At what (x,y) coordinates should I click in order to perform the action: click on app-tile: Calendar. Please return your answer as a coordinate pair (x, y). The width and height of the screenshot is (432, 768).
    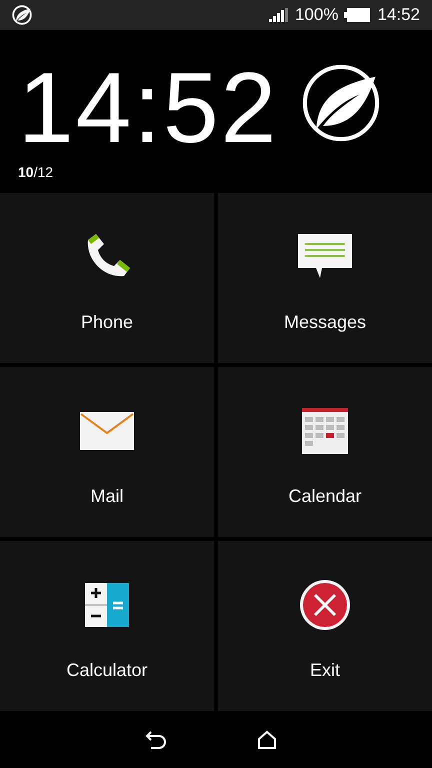
    Looking at the image, I should click on (325, 452).